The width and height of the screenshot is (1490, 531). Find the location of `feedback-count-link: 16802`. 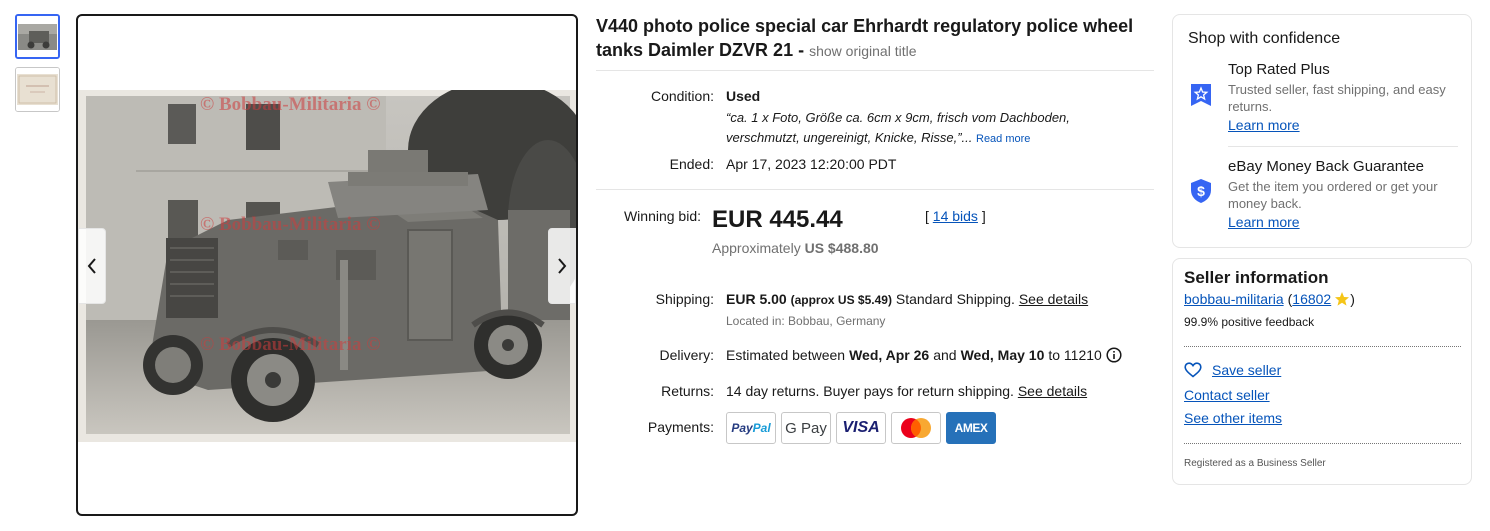

feedback-count-link: 16802 is located at coordinates (1311, 299).